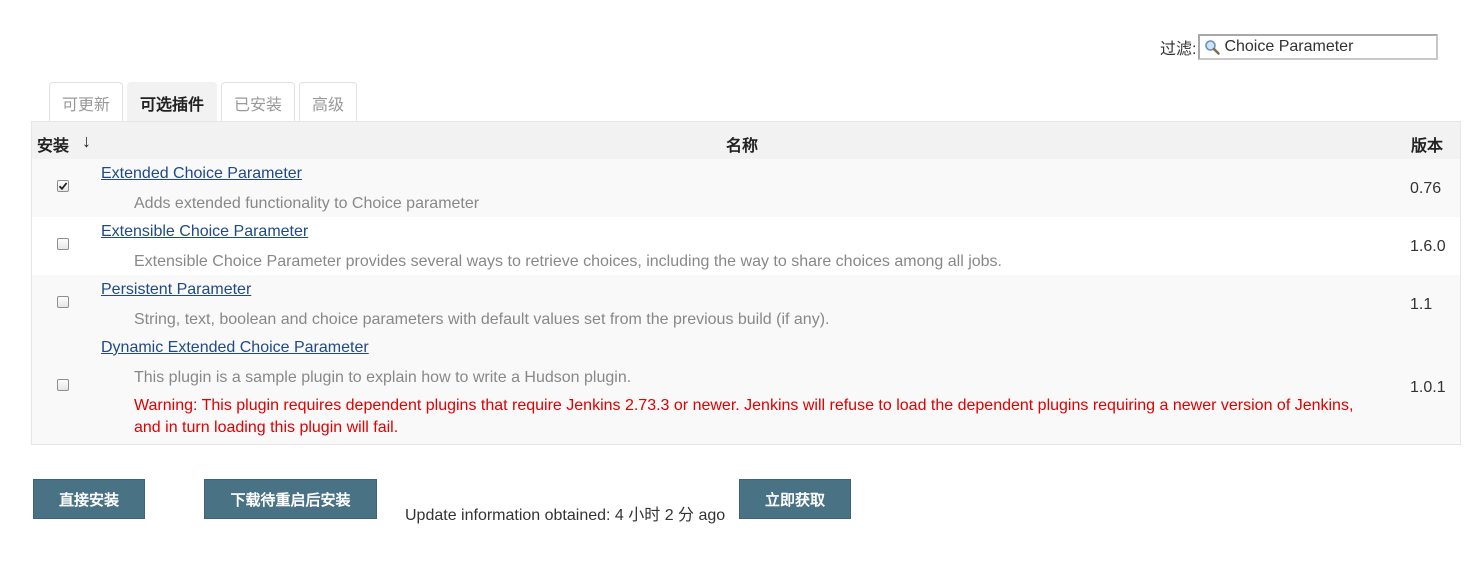 The width and height of the screenshot is (1473, 574). I want to click on search-icon, so click(1213, 47).